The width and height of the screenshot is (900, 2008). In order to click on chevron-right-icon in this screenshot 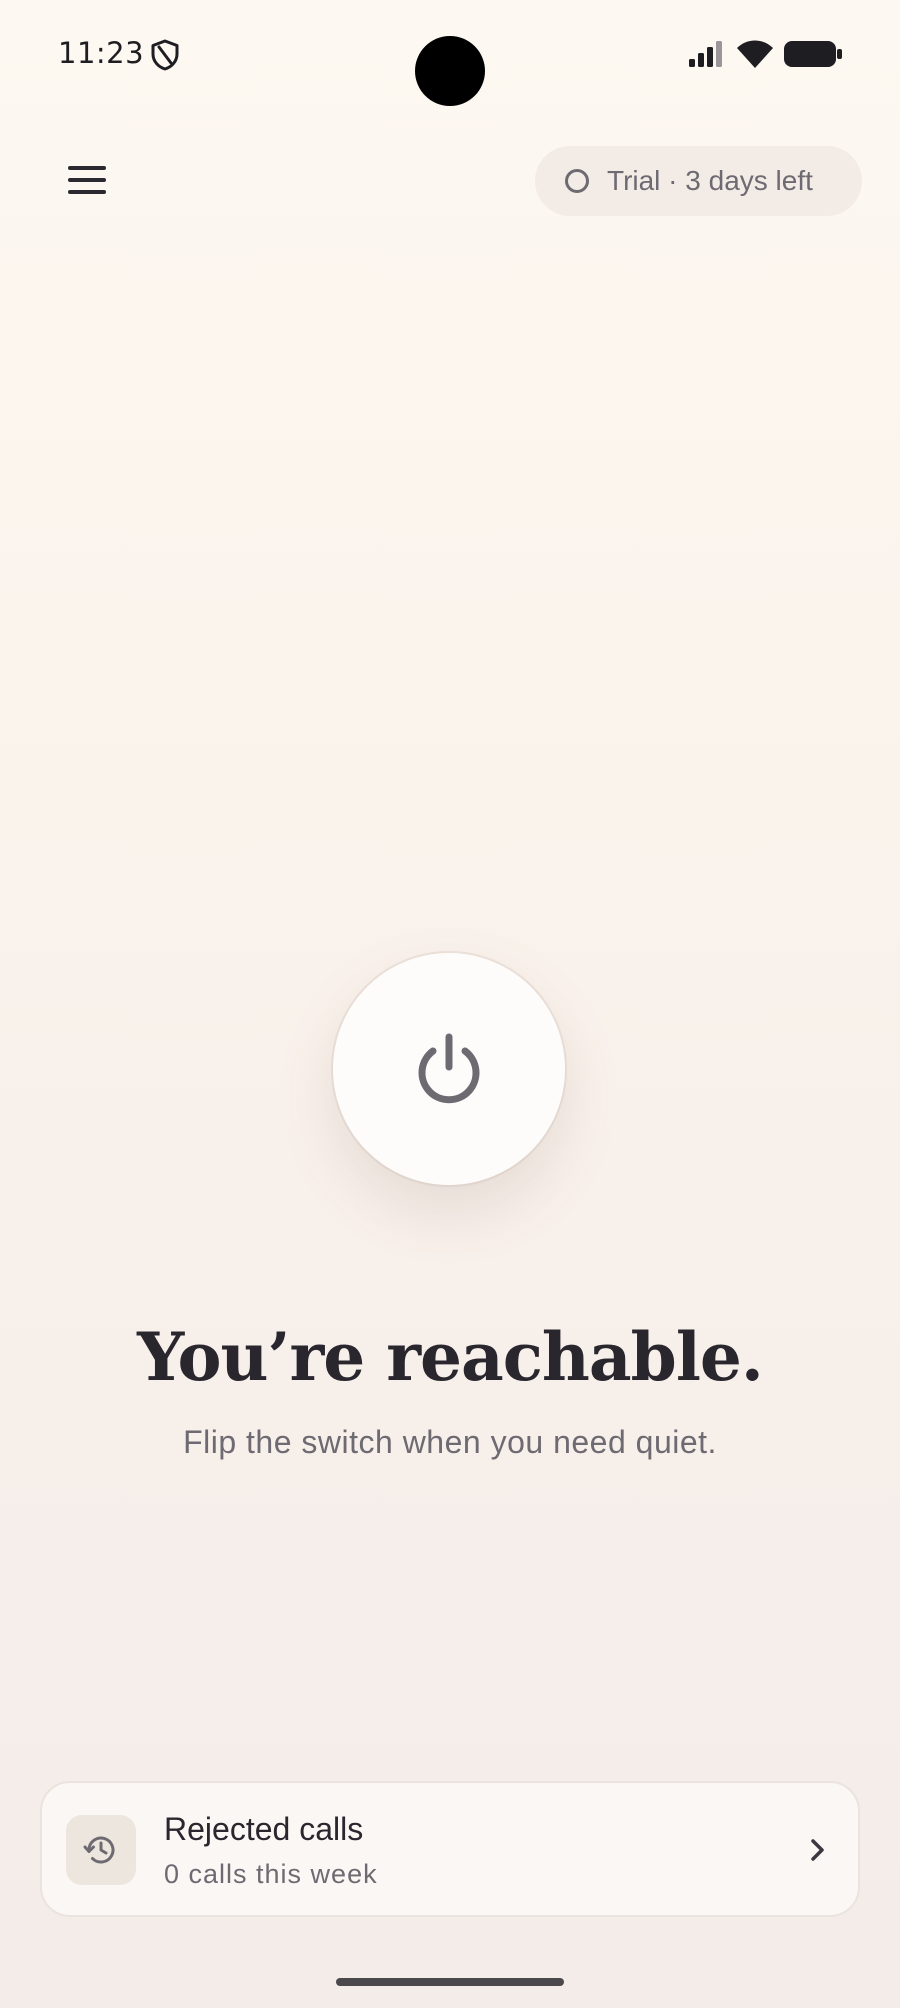, I will do `click(817, 1850)`.